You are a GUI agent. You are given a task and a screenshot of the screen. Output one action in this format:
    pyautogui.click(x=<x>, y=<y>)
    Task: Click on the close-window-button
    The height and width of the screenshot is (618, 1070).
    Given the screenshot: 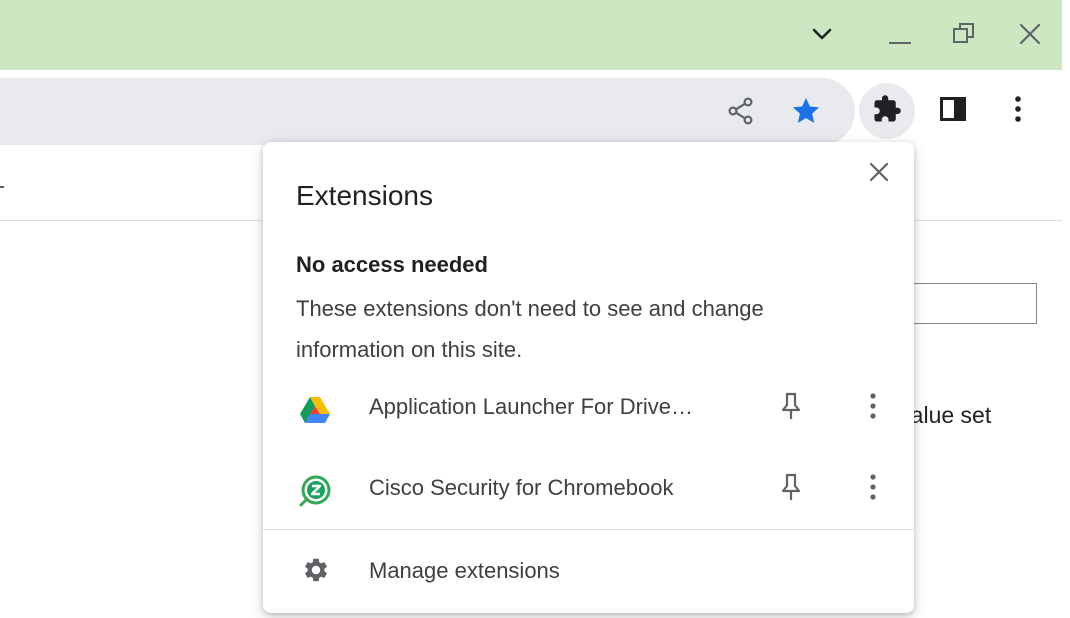 What is the action you would take?
    pyautogui.click(x=1030, y=36)
    